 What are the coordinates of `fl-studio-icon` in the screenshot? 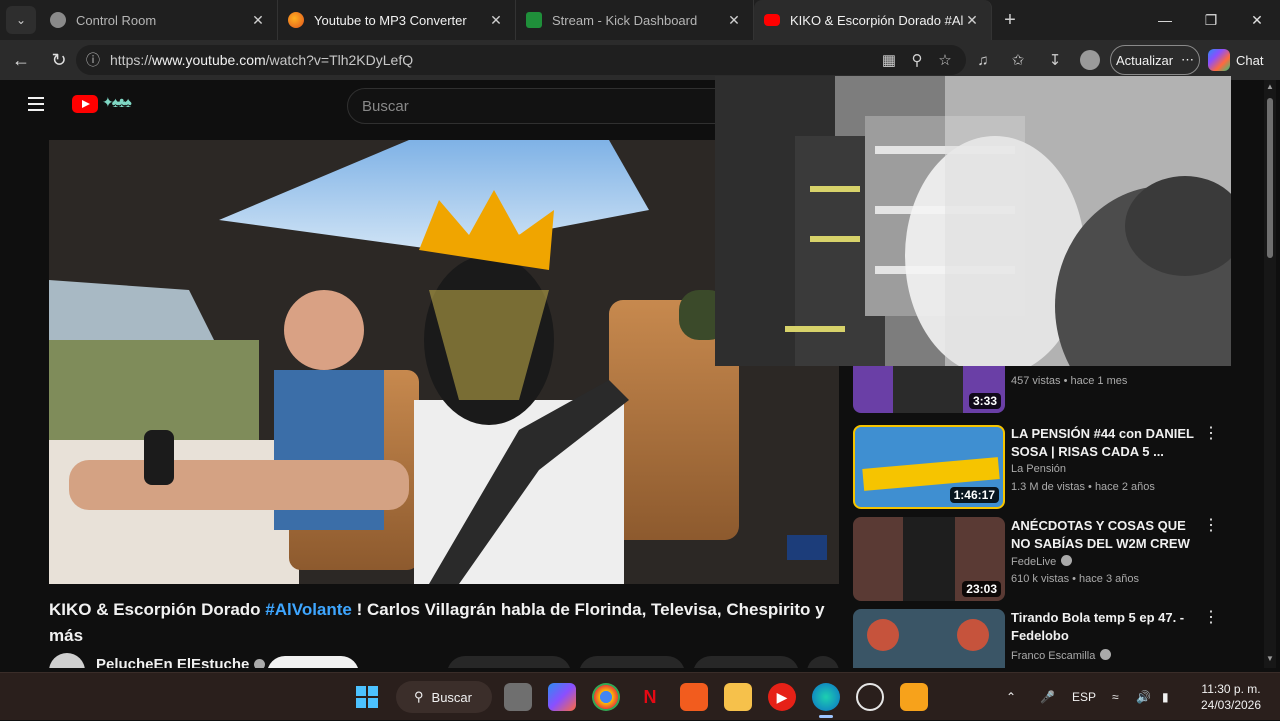 It's located at (914, 697).